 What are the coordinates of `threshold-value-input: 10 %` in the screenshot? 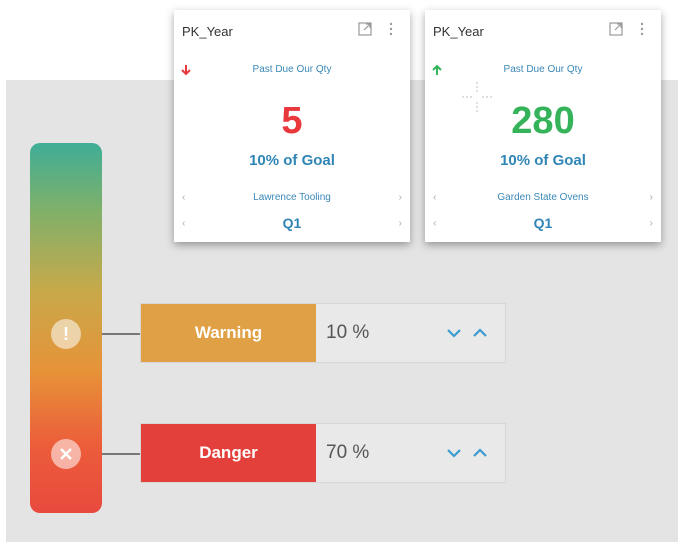 It's located at (380, 333).